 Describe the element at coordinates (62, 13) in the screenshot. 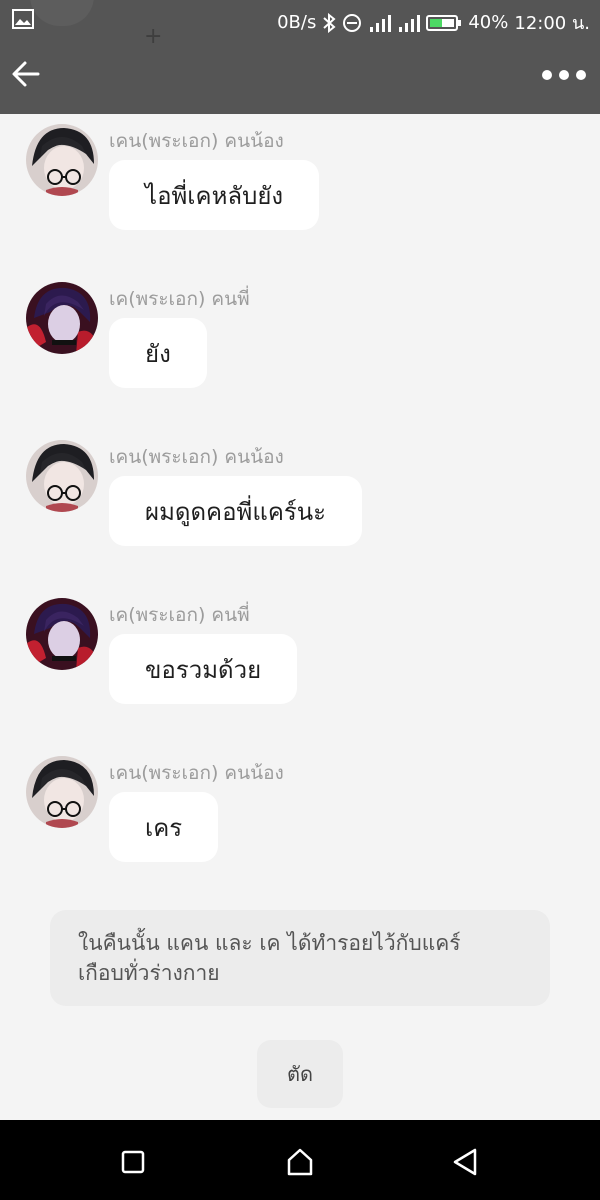

I see `floating-avatar-shadow` at that location.